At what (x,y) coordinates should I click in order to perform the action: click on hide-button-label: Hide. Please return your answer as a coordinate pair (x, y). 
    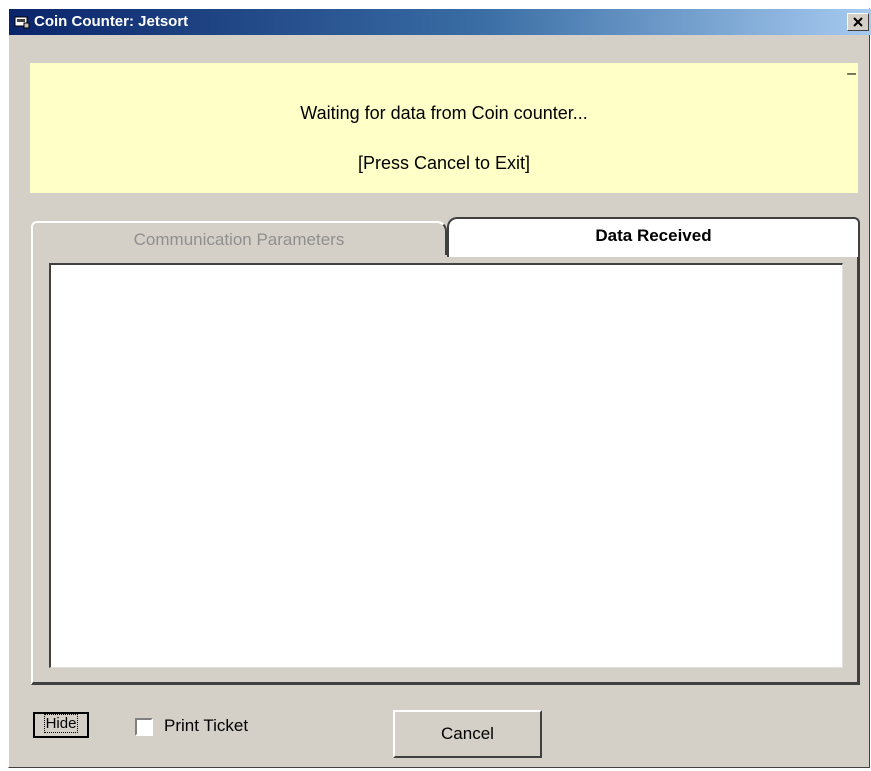
    Looking at the image, I should click on (61, 723).